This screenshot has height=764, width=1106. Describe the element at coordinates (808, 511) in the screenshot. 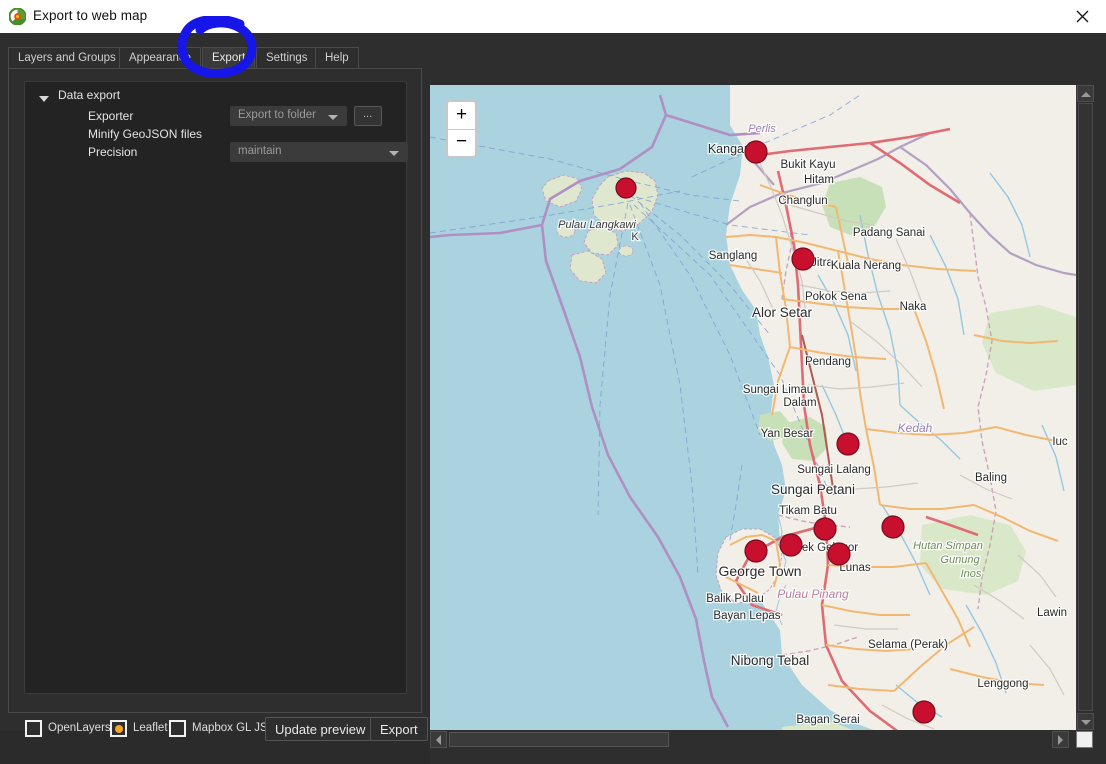

I see `map-label: Tikam Batu` at that location.